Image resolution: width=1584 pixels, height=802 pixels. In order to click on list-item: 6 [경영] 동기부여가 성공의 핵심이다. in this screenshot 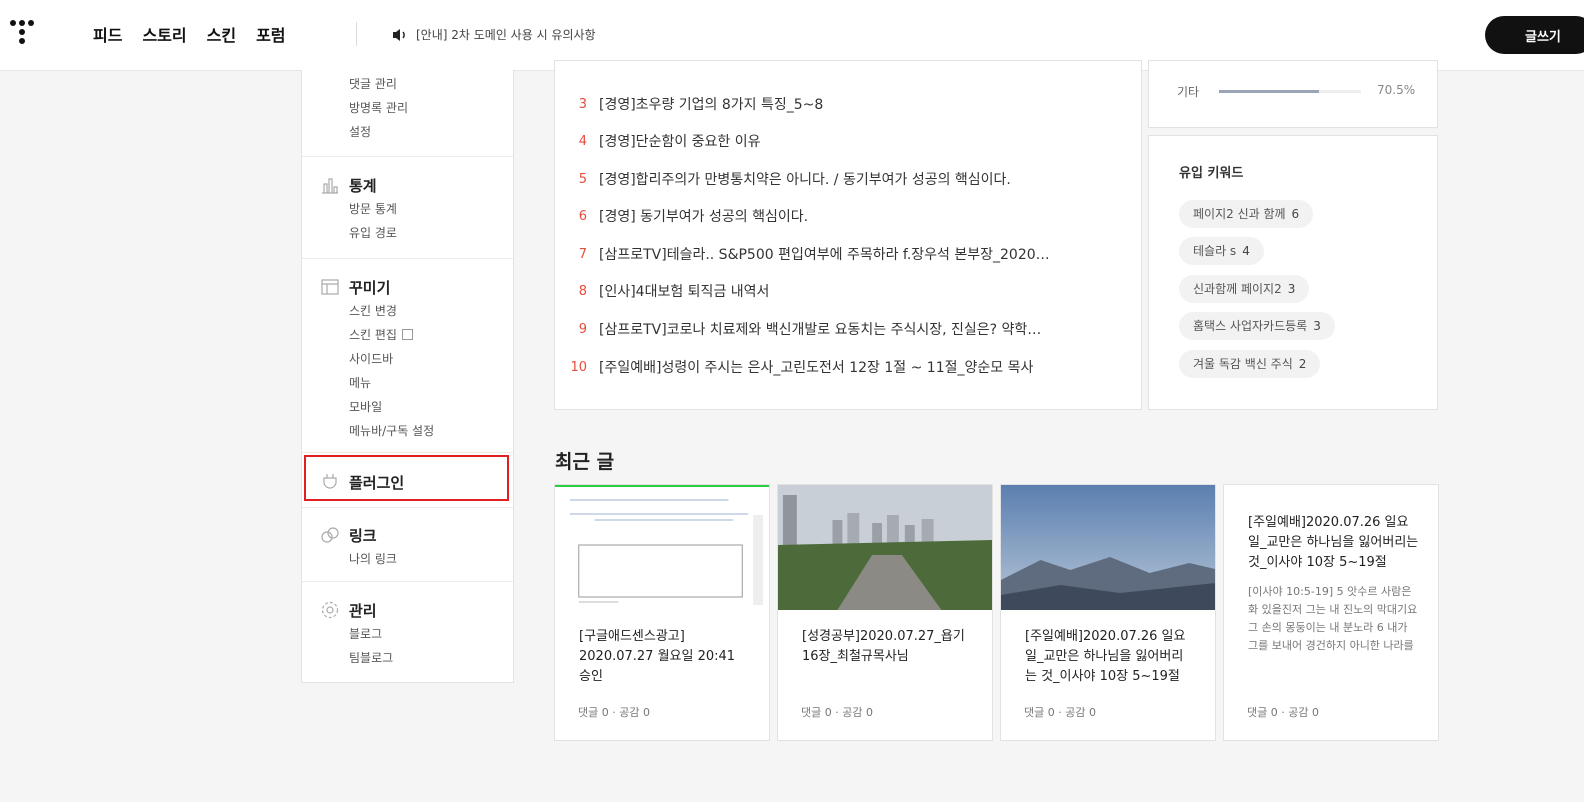, I will do `click(681, 216)`.